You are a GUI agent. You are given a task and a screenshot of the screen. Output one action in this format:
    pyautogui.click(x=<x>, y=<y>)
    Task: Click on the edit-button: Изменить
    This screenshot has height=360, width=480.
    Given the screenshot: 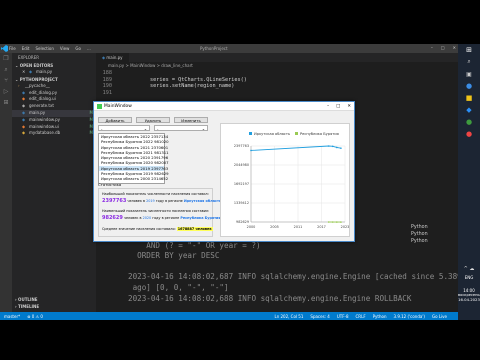 What is the action you would take?
    pyautogui.click(x=191, y=120)
    